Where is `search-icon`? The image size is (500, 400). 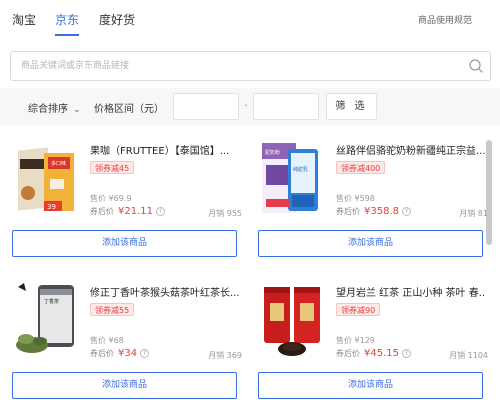
search-icon is located at coordinates (476, 66).